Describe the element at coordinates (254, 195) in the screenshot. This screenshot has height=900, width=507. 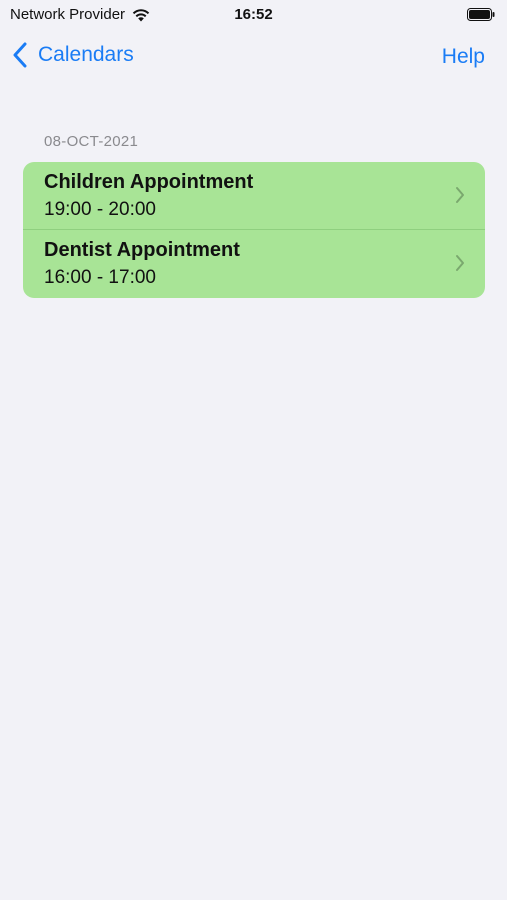
I see `appointment-row: Children Appointment 19:00 - 20:00` at that location.